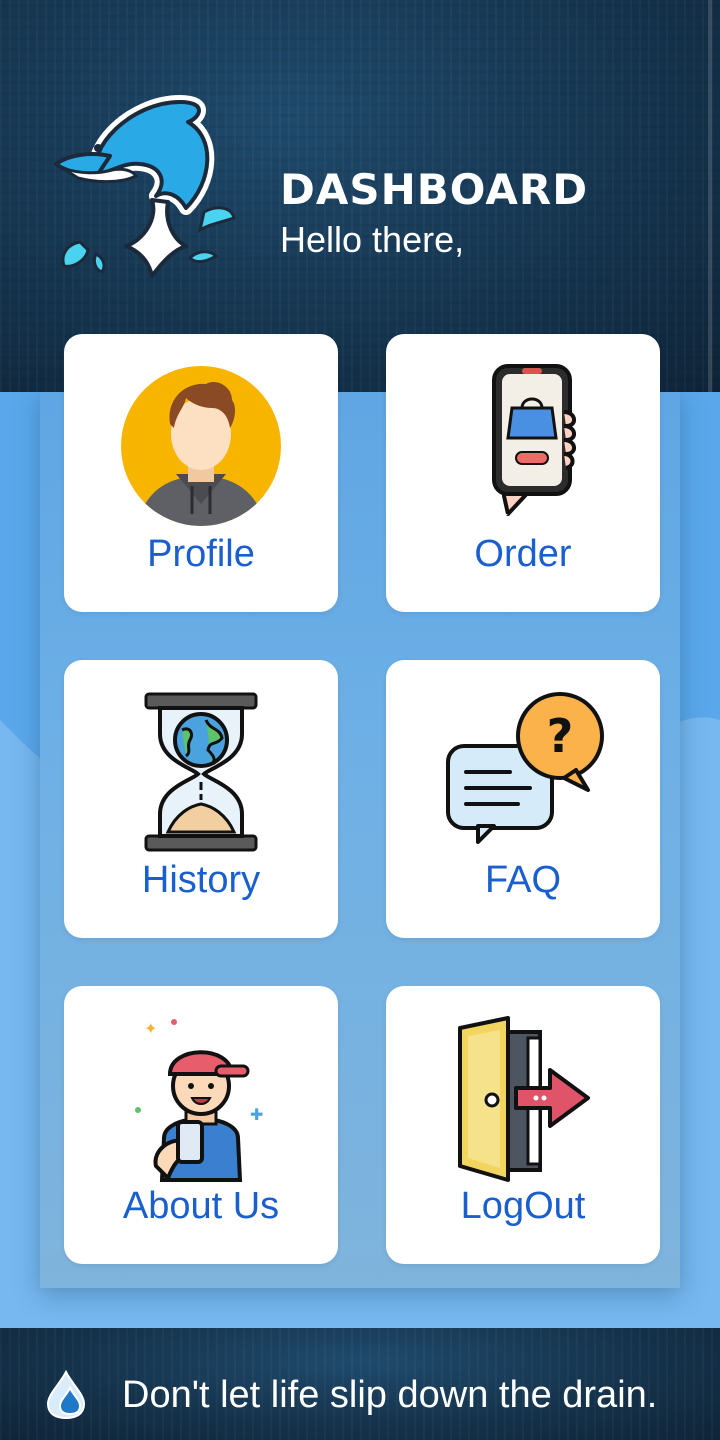  I want to click on greeting-text: Hello there,, so click(372, 239).